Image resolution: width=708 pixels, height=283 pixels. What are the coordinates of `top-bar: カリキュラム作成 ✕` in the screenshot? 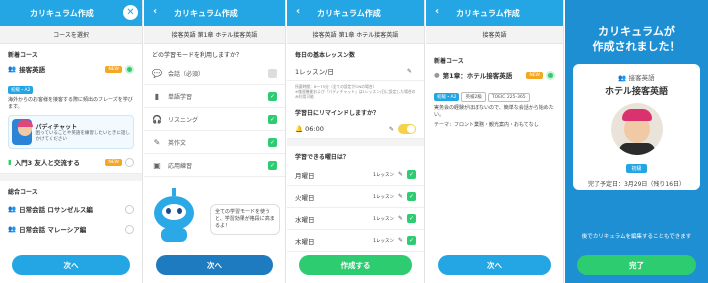 It's located at (71, 13).